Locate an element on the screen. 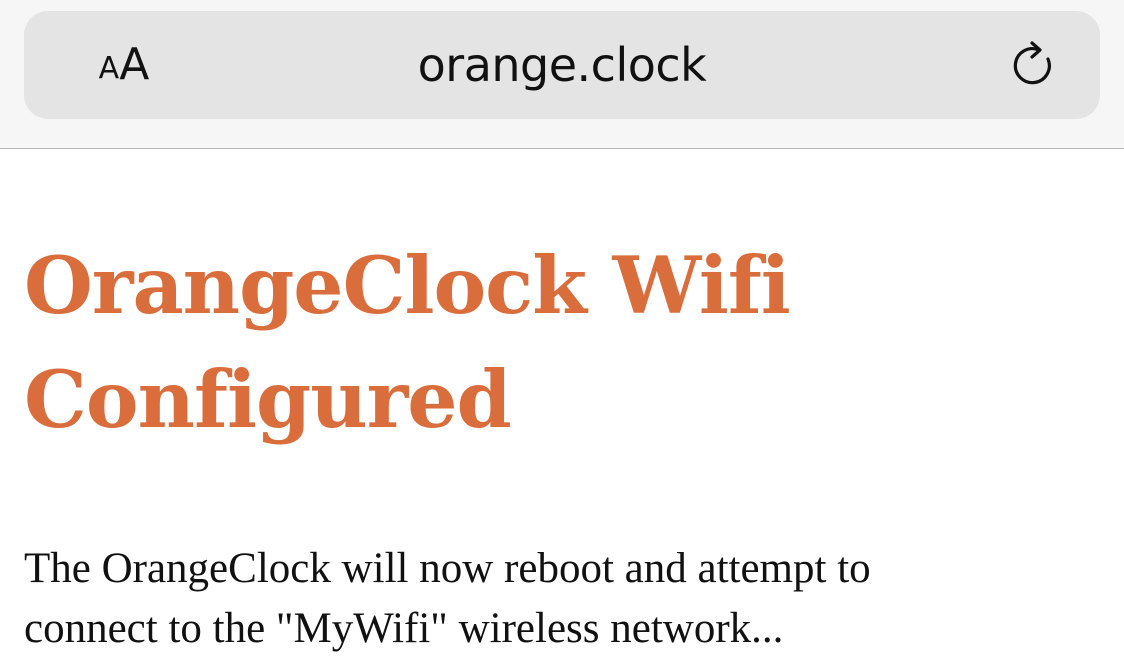 This screenshot has height=659, width=1124. text-size-large-a: A is located at coordinates (134, 64).